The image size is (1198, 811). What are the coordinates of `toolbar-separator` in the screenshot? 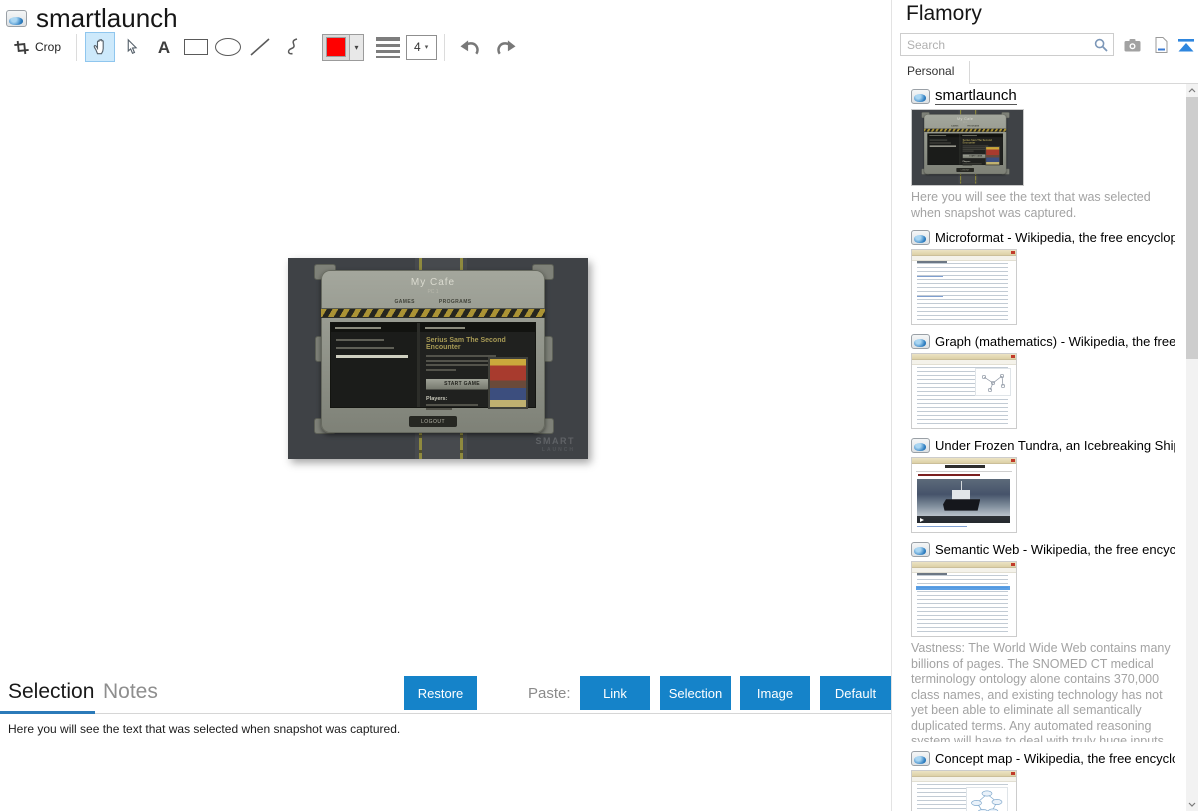 It's located at (445, 47).